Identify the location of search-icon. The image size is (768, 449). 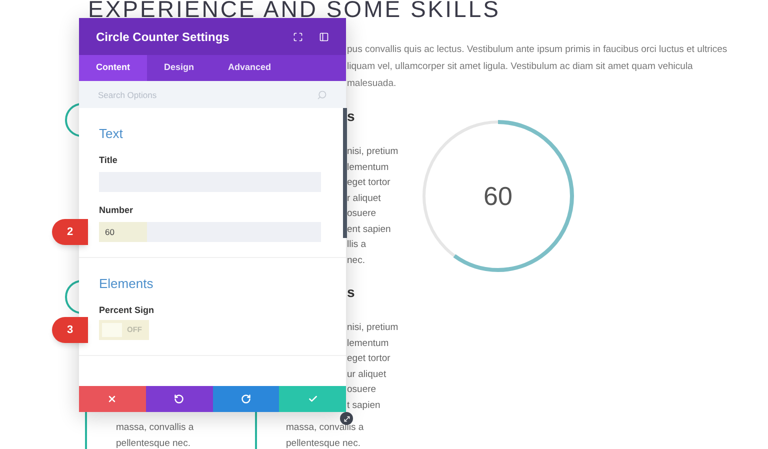
(322, 95).